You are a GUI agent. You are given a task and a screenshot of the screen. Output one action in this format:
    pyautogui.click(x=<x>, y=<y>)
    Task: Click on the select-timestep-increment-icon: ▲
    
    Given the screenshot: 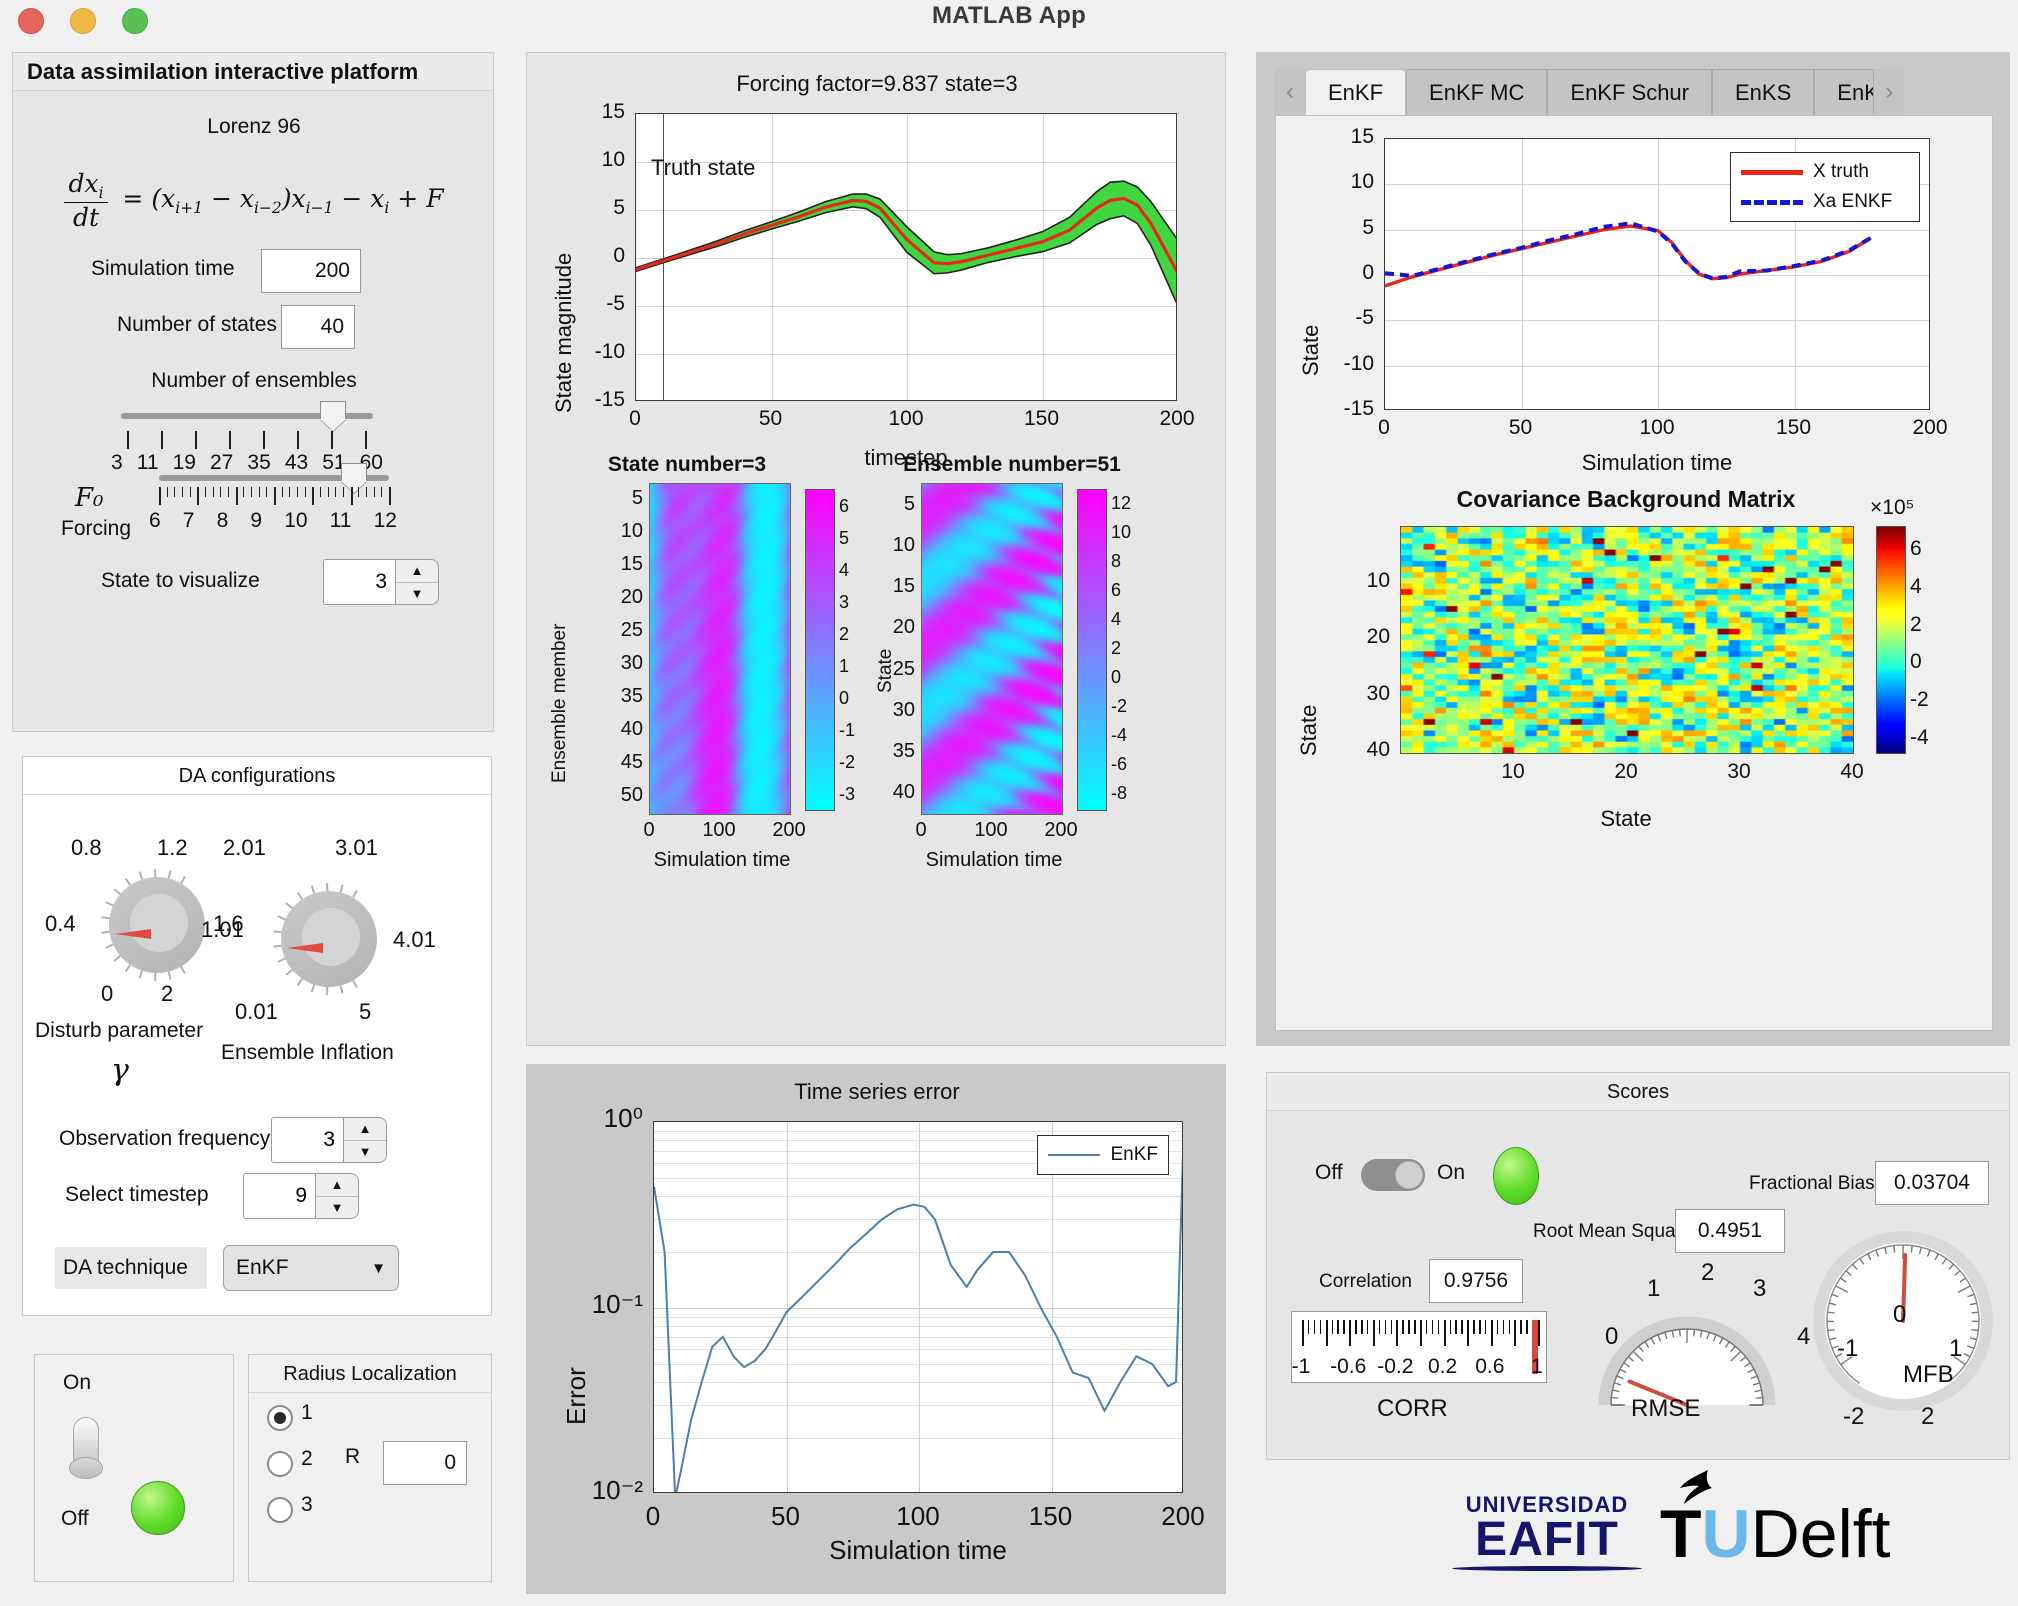 What is the action you would take?
    pyautogui.click(x=337, y=1185)
    